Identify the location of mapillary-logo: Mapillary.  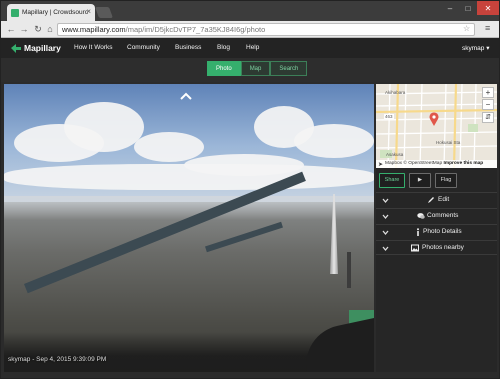
(36, 48).